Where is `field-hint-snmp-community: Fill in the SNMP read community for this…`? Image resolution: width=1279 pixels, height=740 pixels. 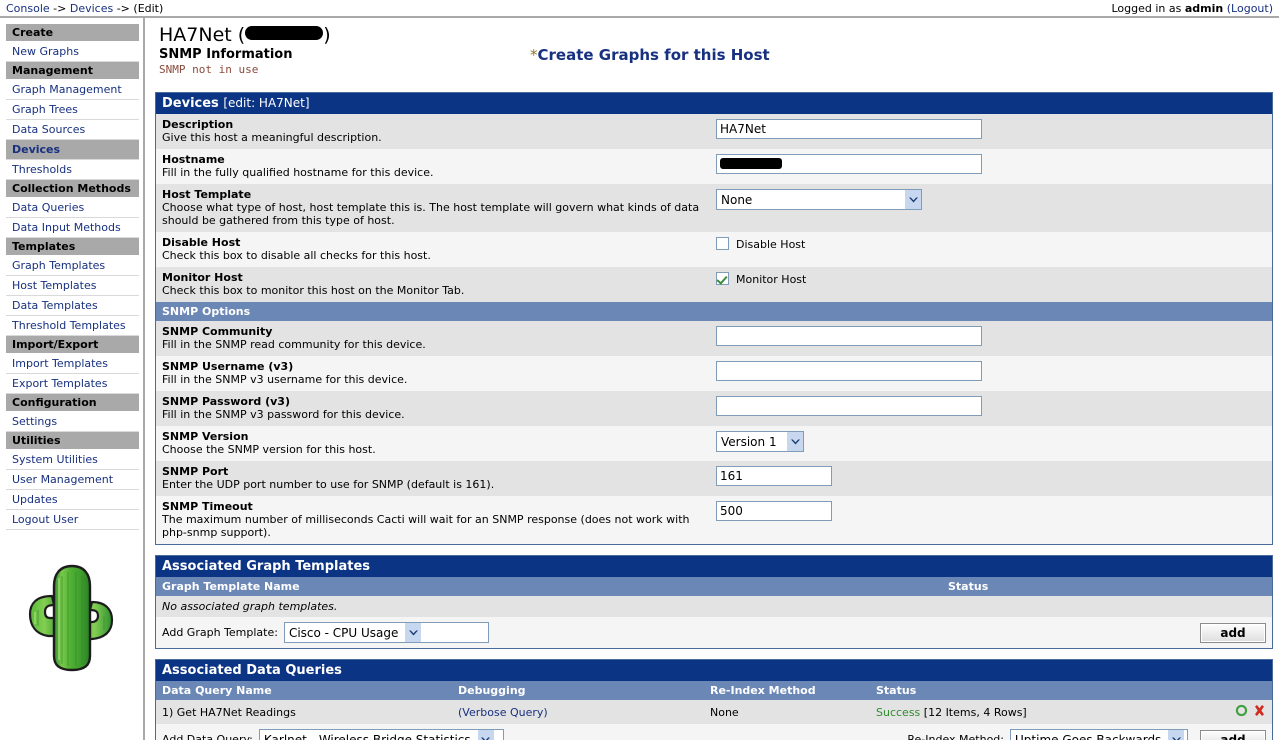
field-hint-snmp-community: Fill in the SNMP read community for this… is located at coordinates (294, 344).